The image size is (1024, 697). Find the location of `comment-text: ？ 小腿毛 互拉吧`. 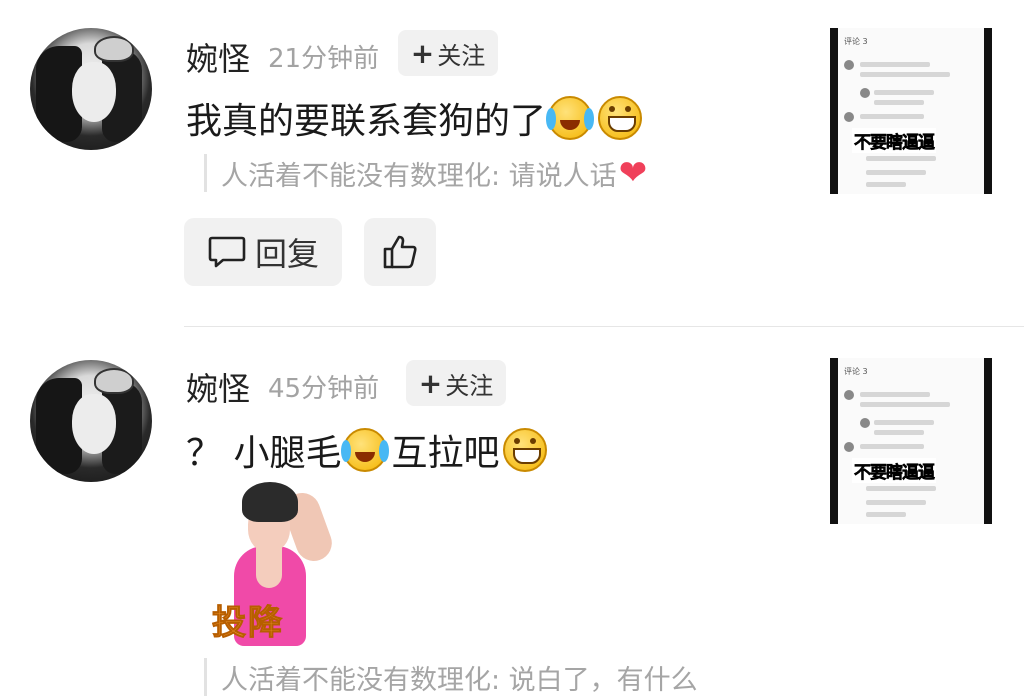

comment-text: ？ 小腿毛 互拉吧 is located at coordinates (367, 450).